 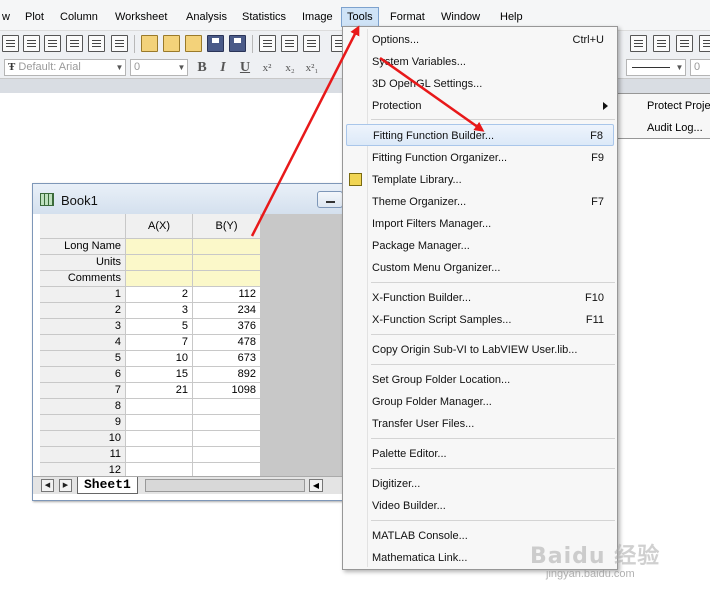 I want to click on data-cell: 478, so click(x=227, y=343).